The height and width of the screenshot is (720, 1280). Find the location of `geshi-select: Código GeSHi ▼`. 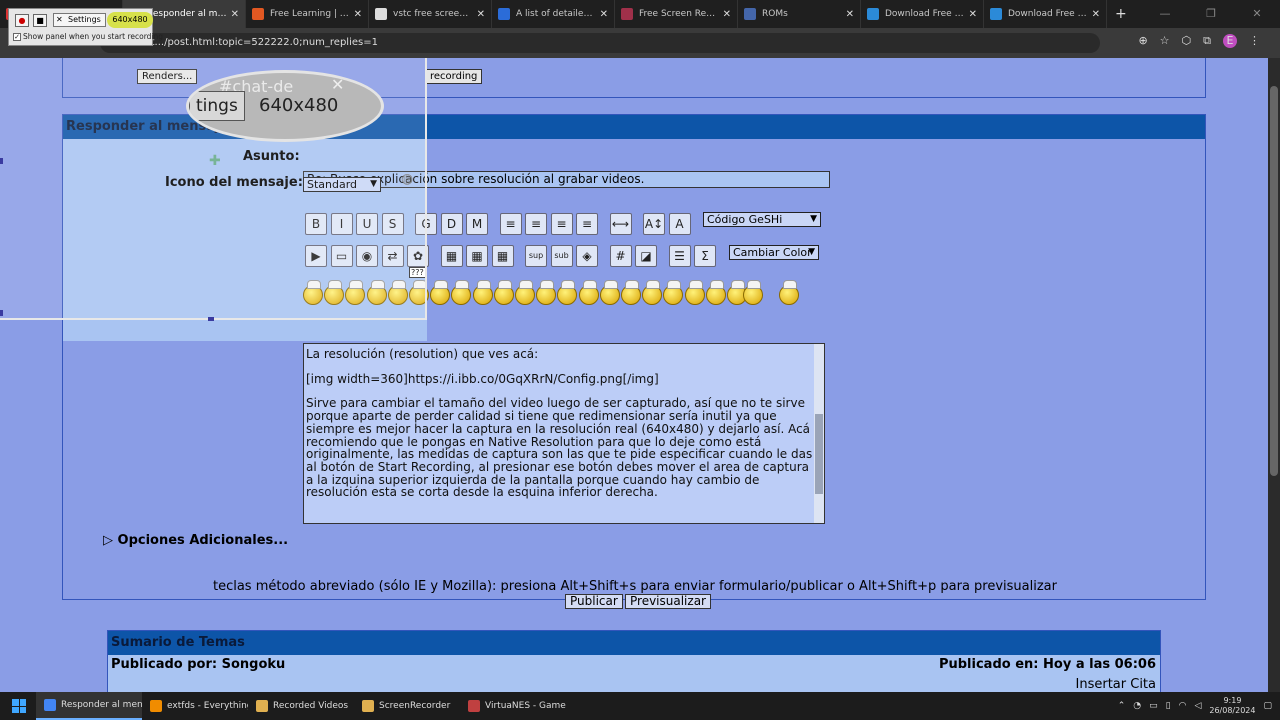

geshi-select: Código GeSHi ▼ is located at coordinates (762, 219).